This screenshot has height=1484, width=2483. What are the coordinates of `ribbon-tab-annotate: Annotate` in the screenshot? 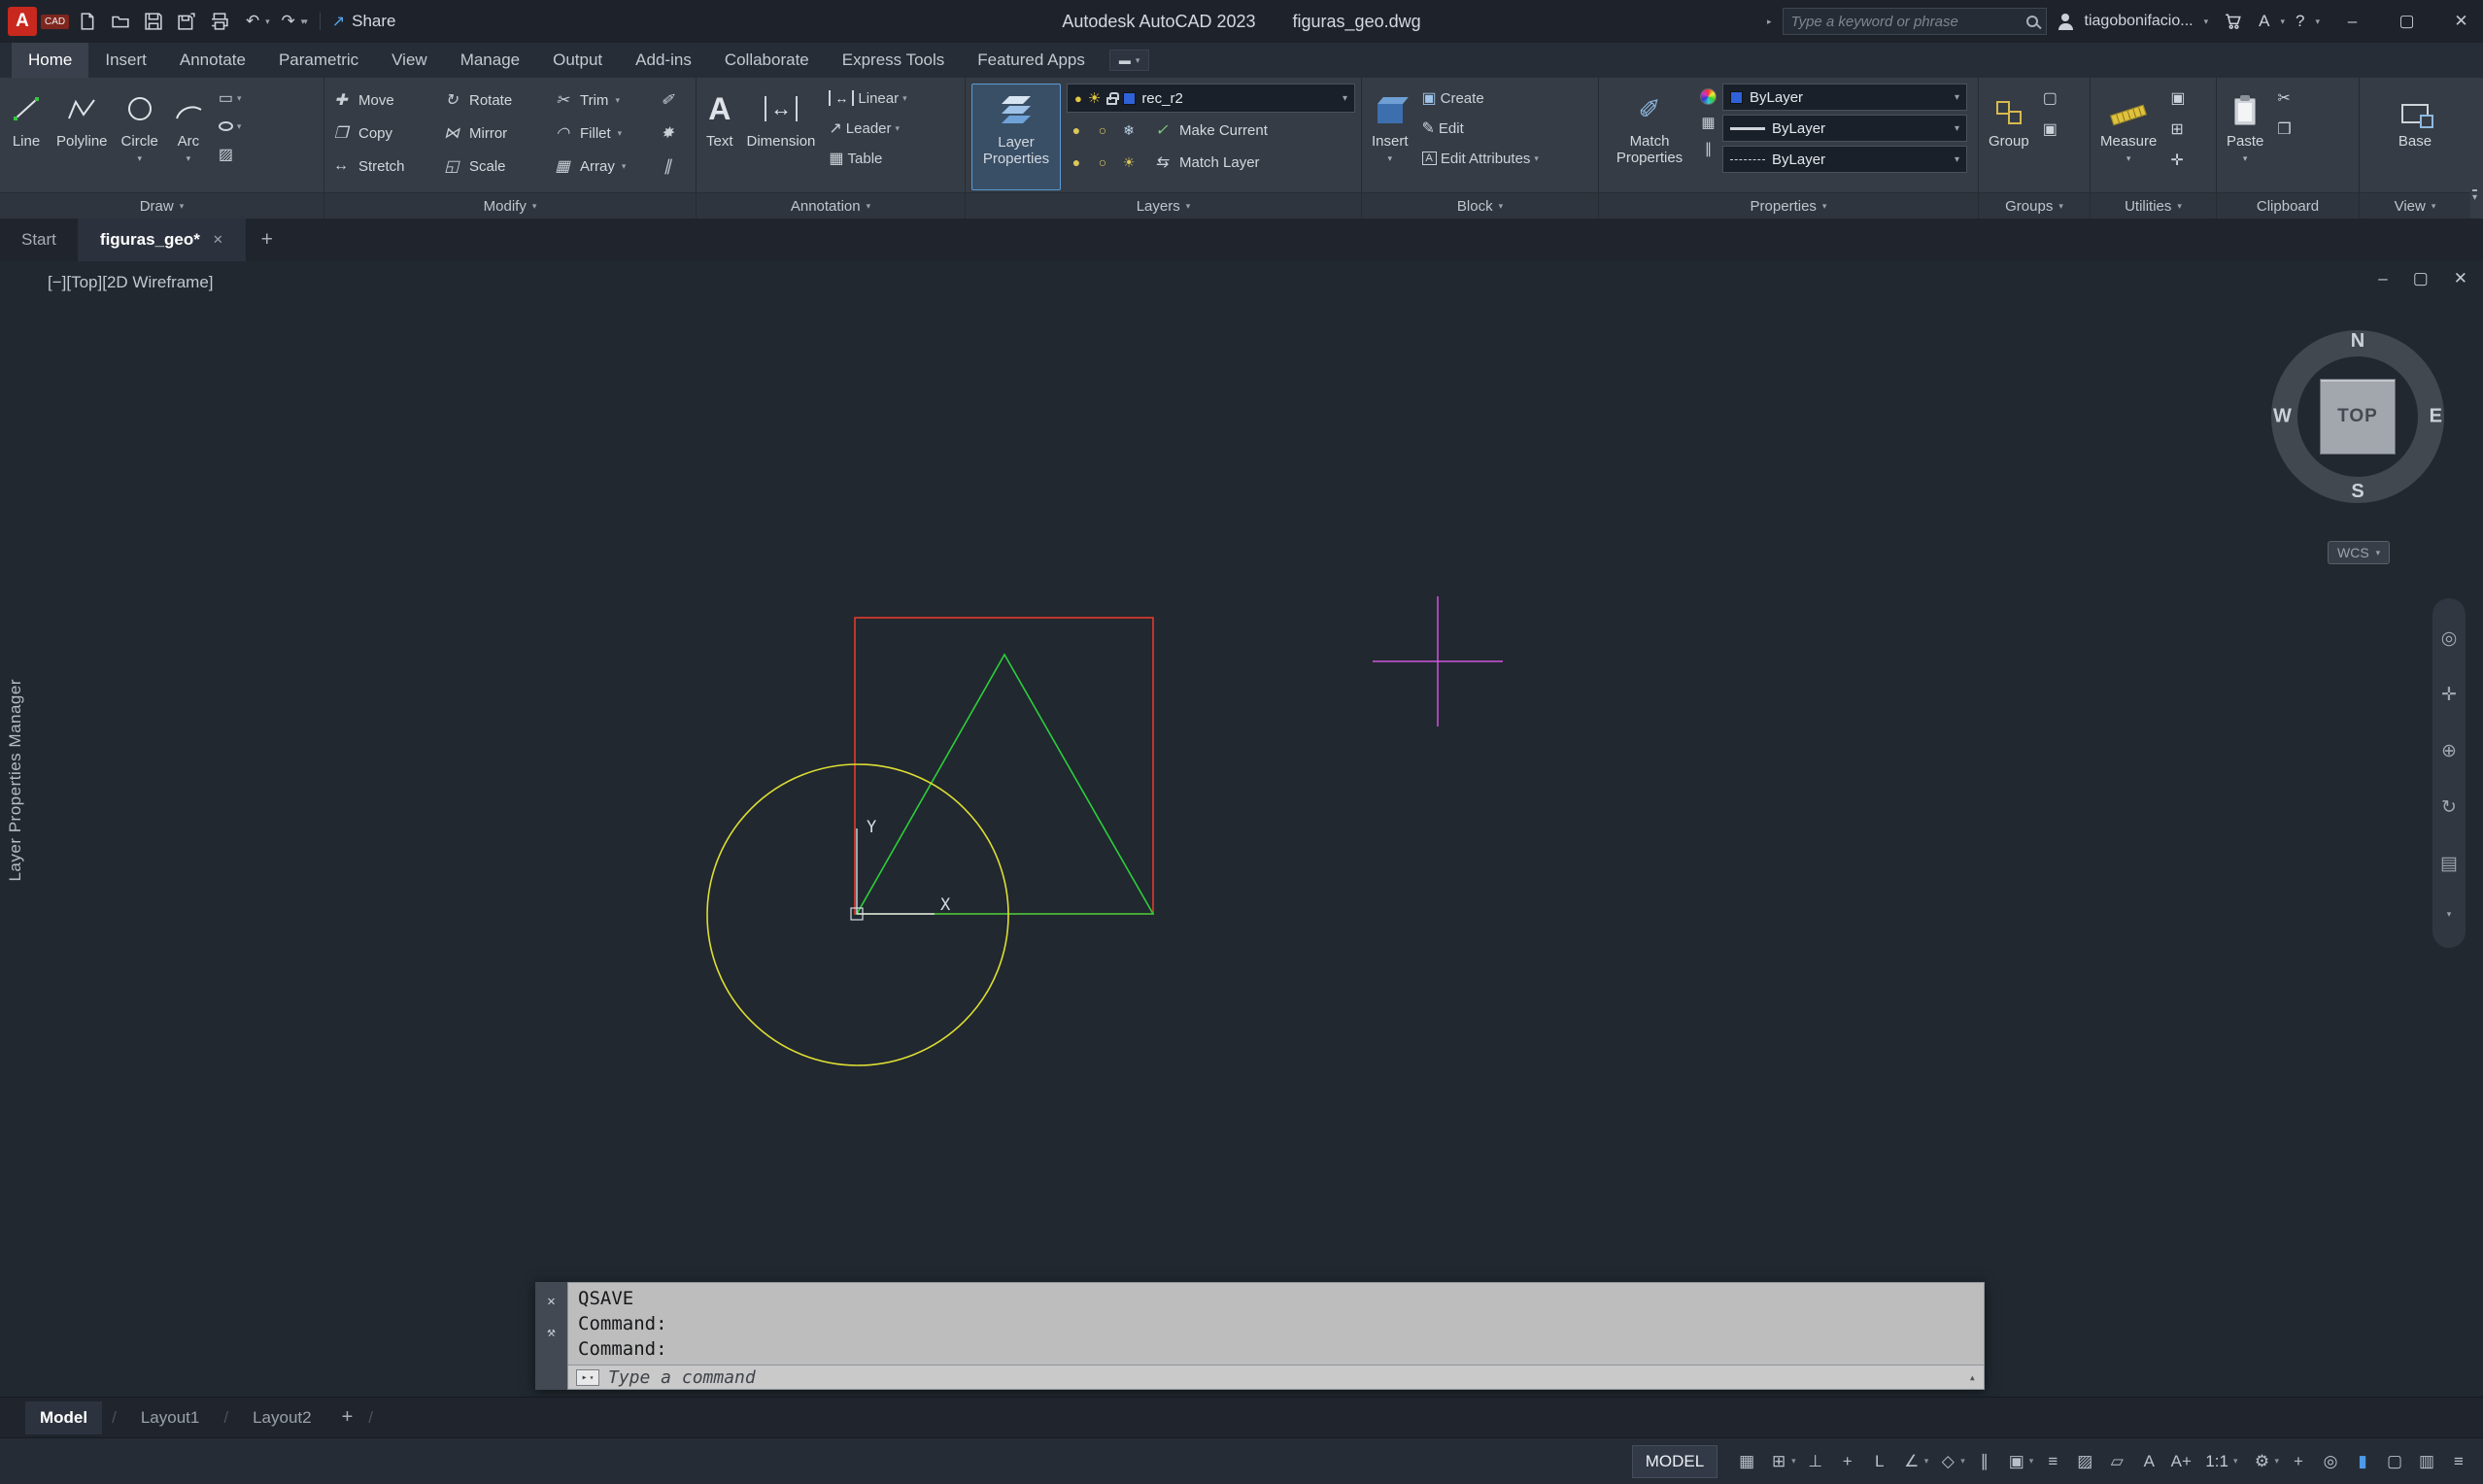 It's located at (212, 60).